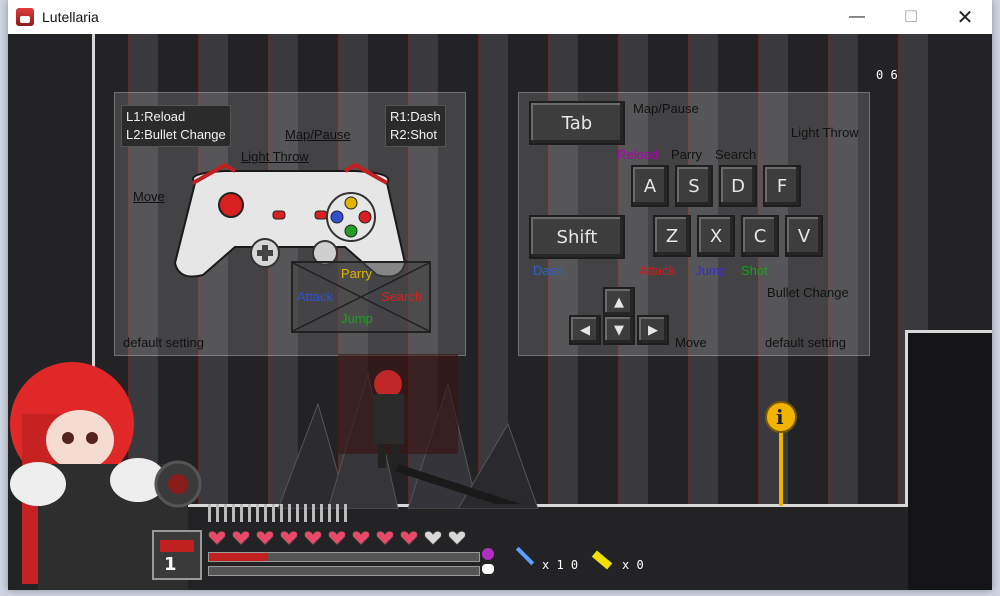  What do you see at coordinates (666, 108) in the screenshot?
I see `keyboard-map-pause-label: Map/Pause` at bounding box center [666, 108].